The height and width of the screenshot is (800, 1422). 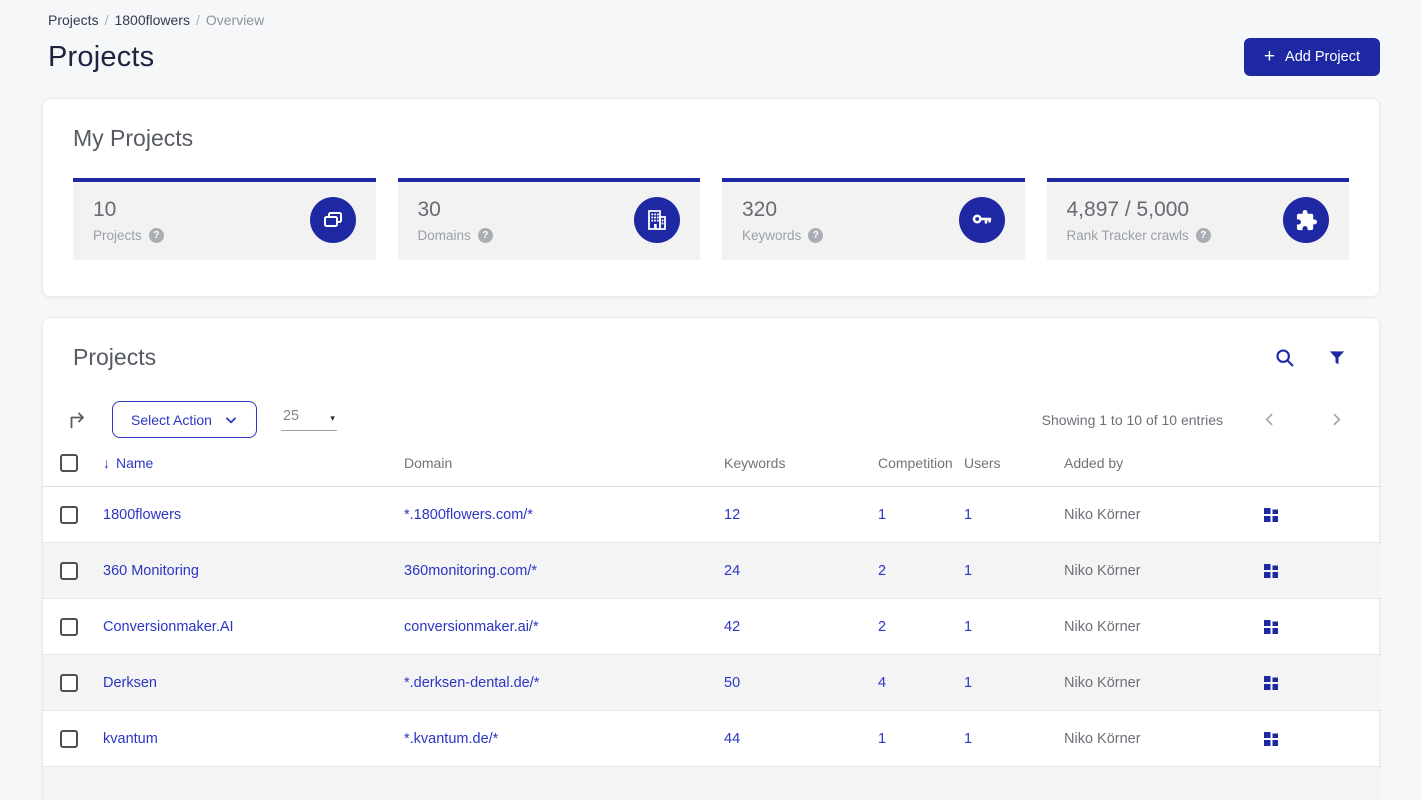 What do you see at coordinates (253, 463) in the screenshot?
I see `column-header-name: ↓ Name` at bounding box center [253, 463].